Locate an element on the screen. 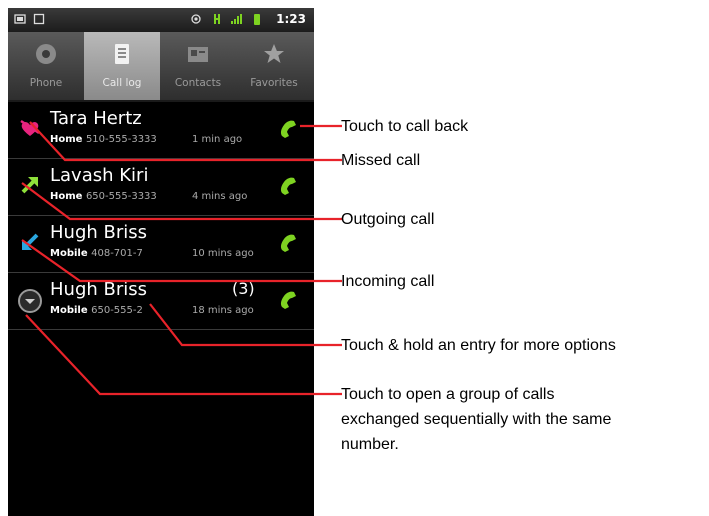  leader-outgoing is located at coordinates (181, 201).